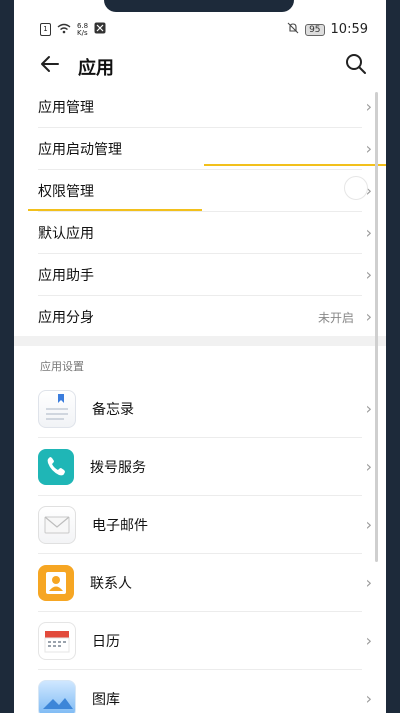 The width and height of the screenshot is (400, 713). I want to click on app-bar: 应用, so click(200, 66).